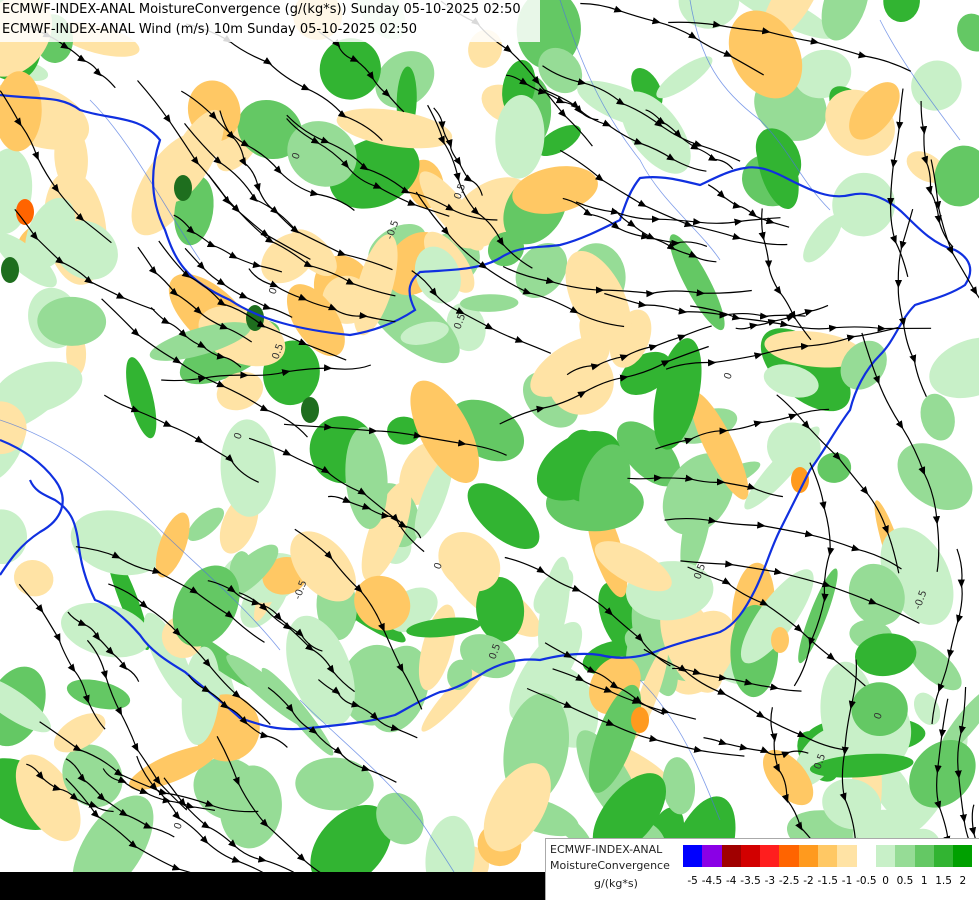 The height and width of the screenshot is (900, 979). I want to click on legend-model-name: ECMWF-INDEX-ANAL, so click(606, 849).